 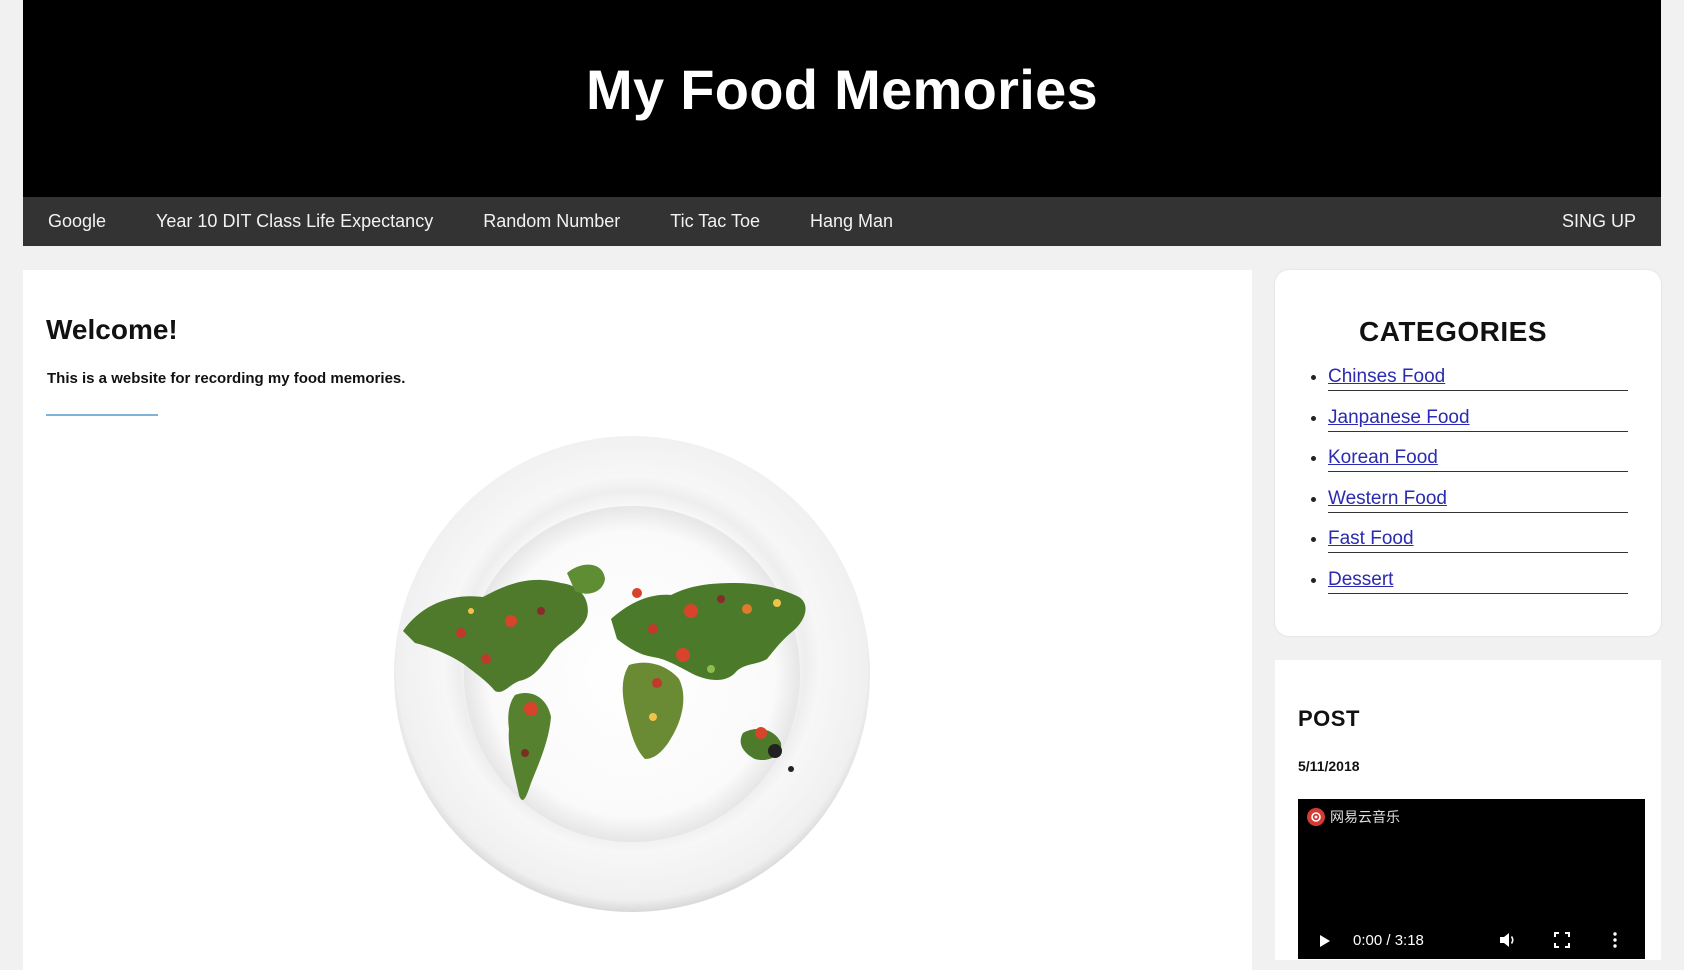 I want to click on player-brand: 网易云音乐, so click(x=1353, y=817).